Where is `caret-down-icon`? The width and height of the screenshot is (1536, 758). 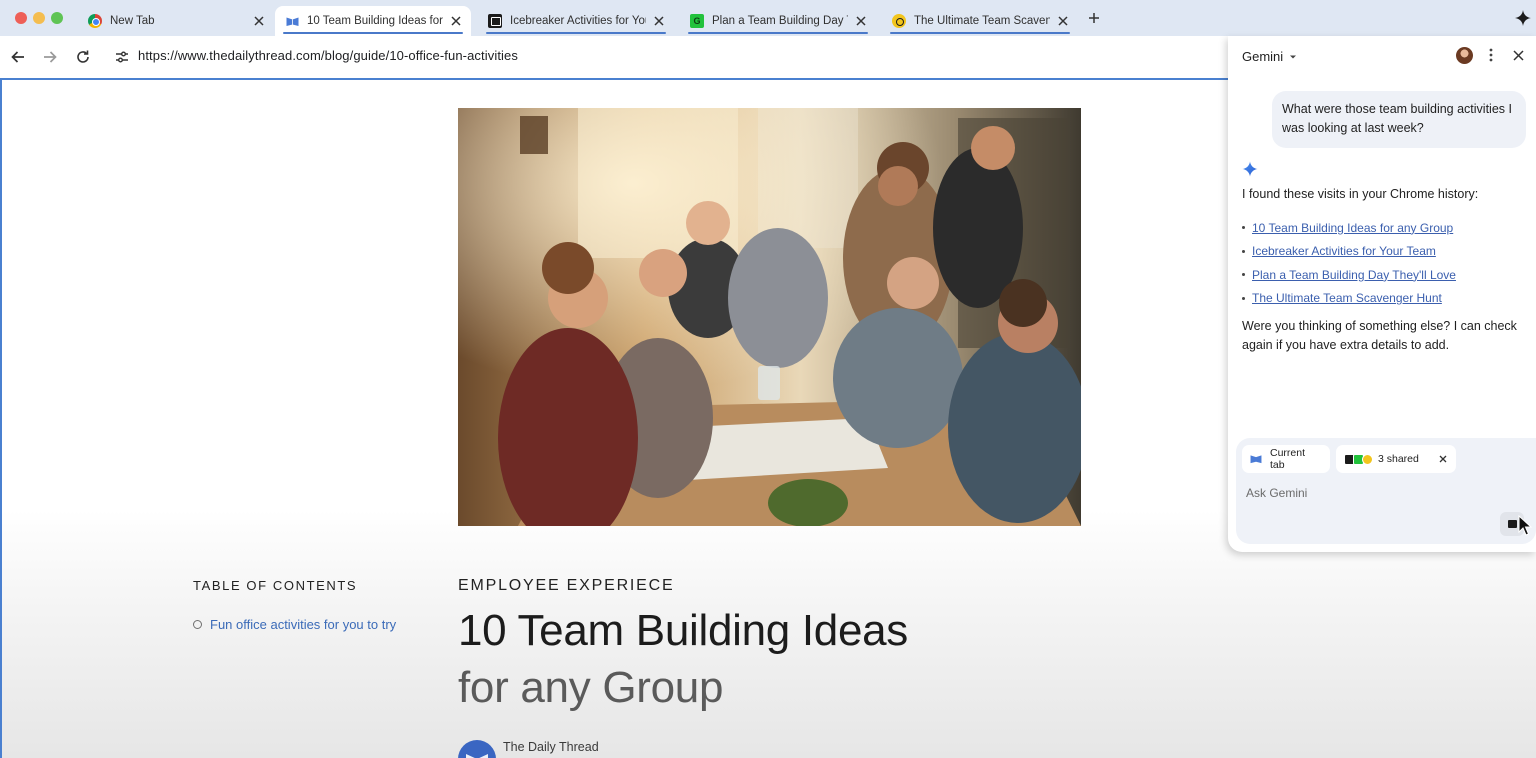 caret-down-icon is located at coordinates (1293, 57).